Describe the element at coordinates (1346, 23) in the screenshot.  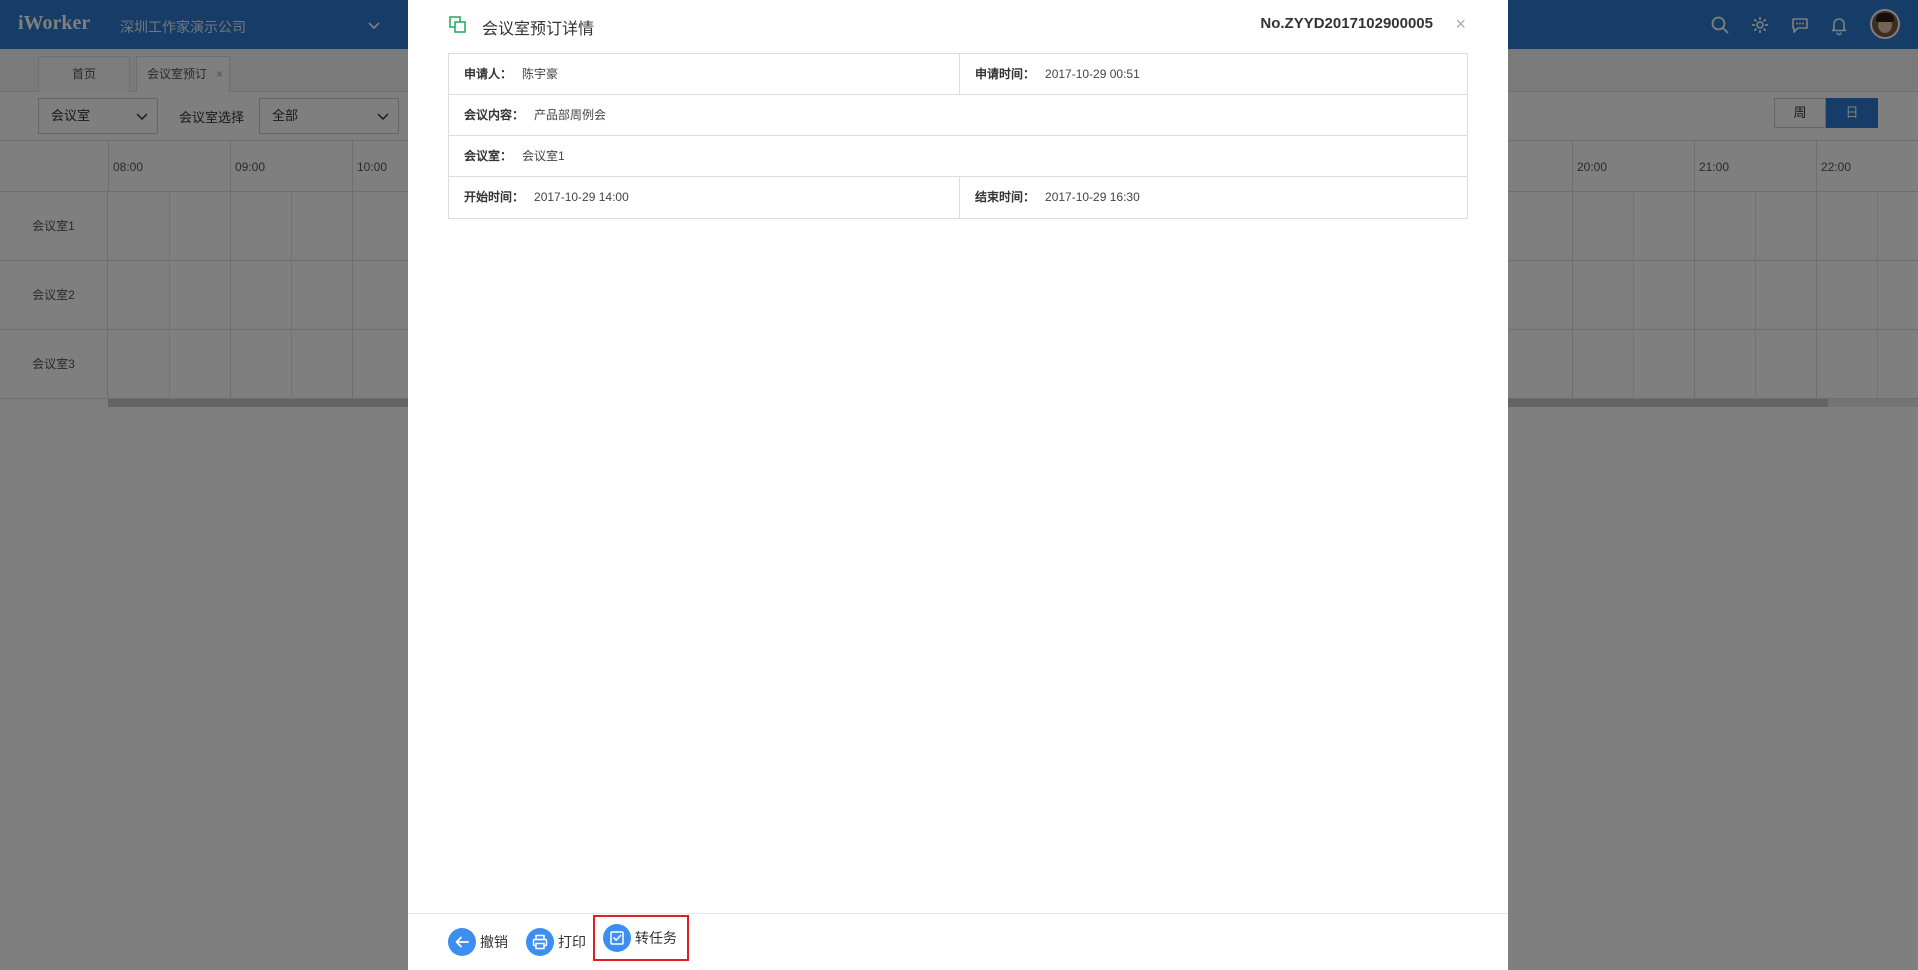
I see `booking-number: No.ZYYD2017102900005` at that location.